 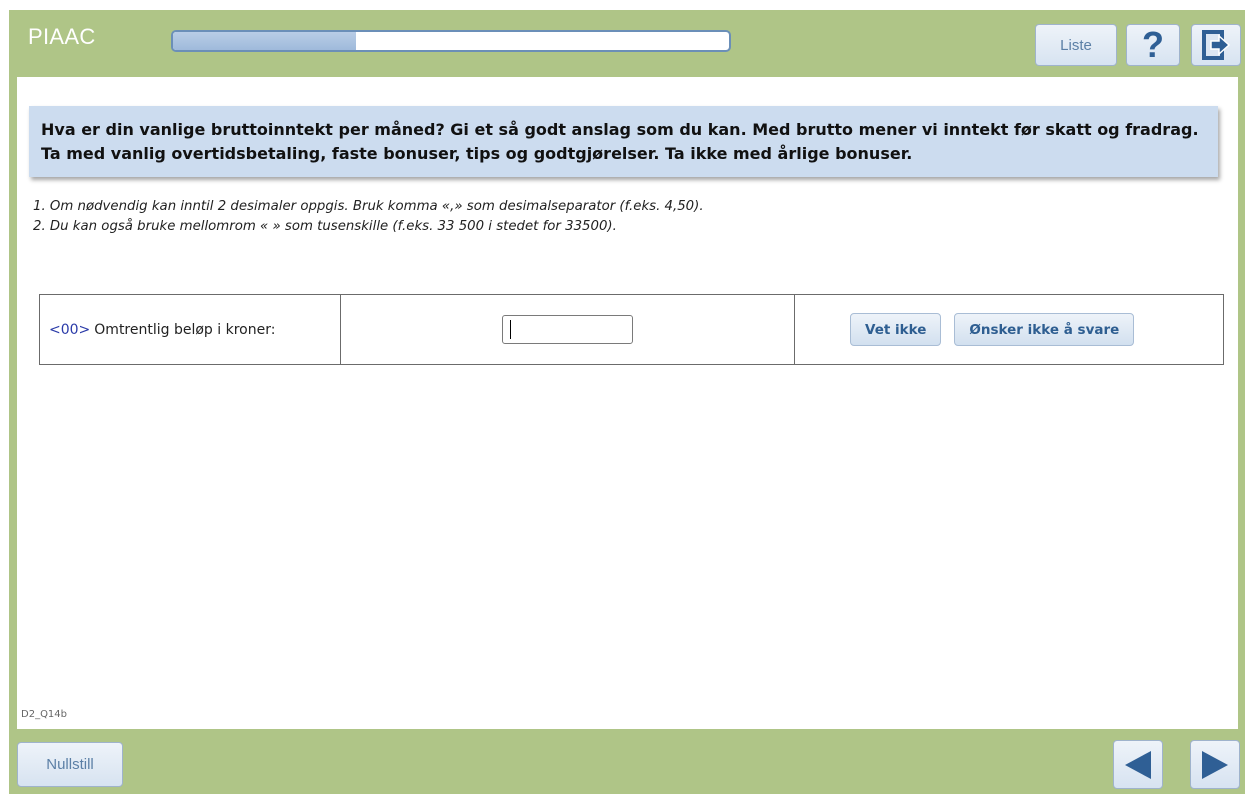 I want to click on exit-door-icon, so click(x=1216, y=45).